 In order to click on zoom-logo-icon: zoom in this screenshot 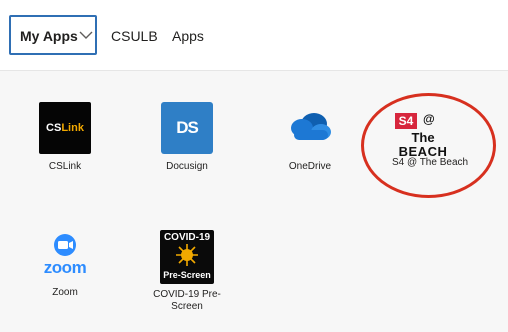, I will do `click(65, 257)`.